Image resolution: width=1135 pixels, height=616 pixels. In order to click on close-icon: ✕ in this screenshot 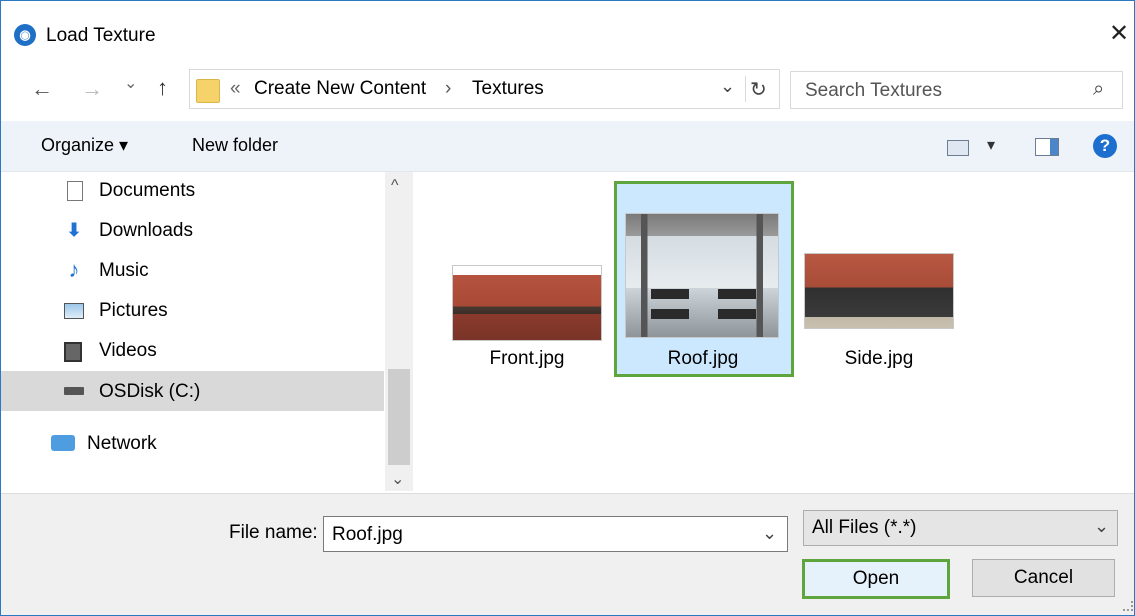, I will do `click(1119, 33)`.